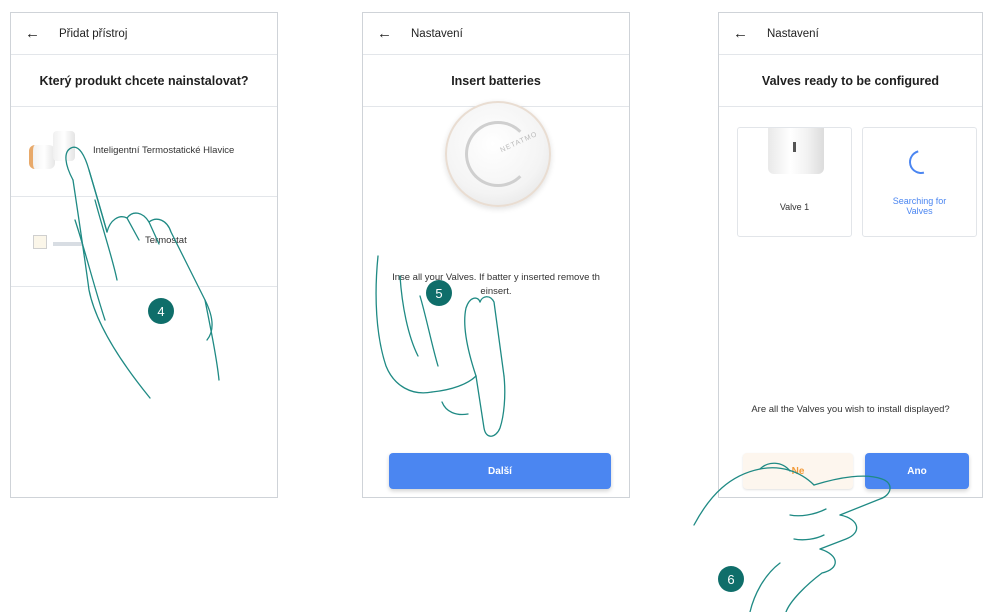  I want to click on searching-label: Searching for Valves, so click(919, 206).